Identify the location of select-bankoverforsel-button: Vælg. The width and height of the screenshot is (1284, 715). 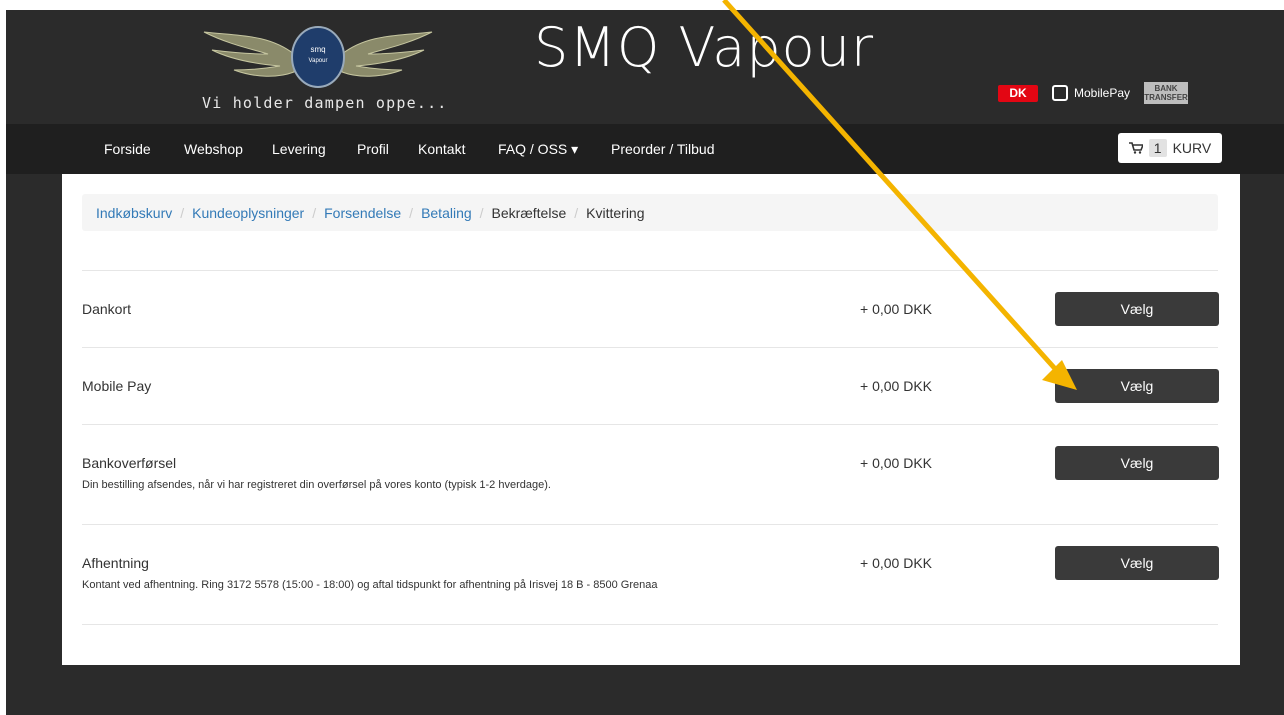
(1137, 463).